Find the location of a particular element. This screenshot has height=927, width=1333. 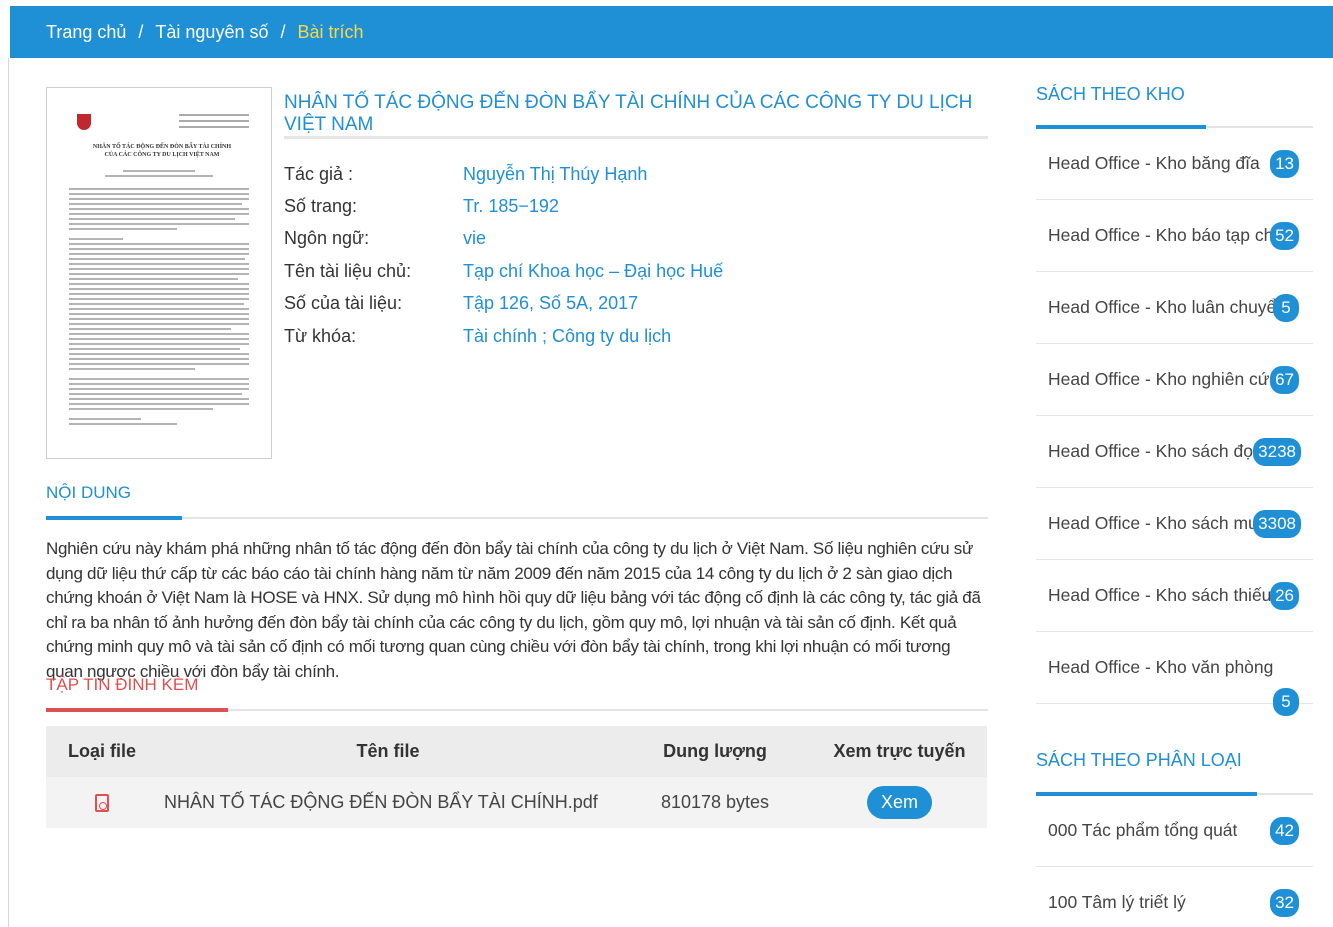

sidebar-list-item: 100 Tâm lý triết lý 32 is located at coordinates (1174, 897).